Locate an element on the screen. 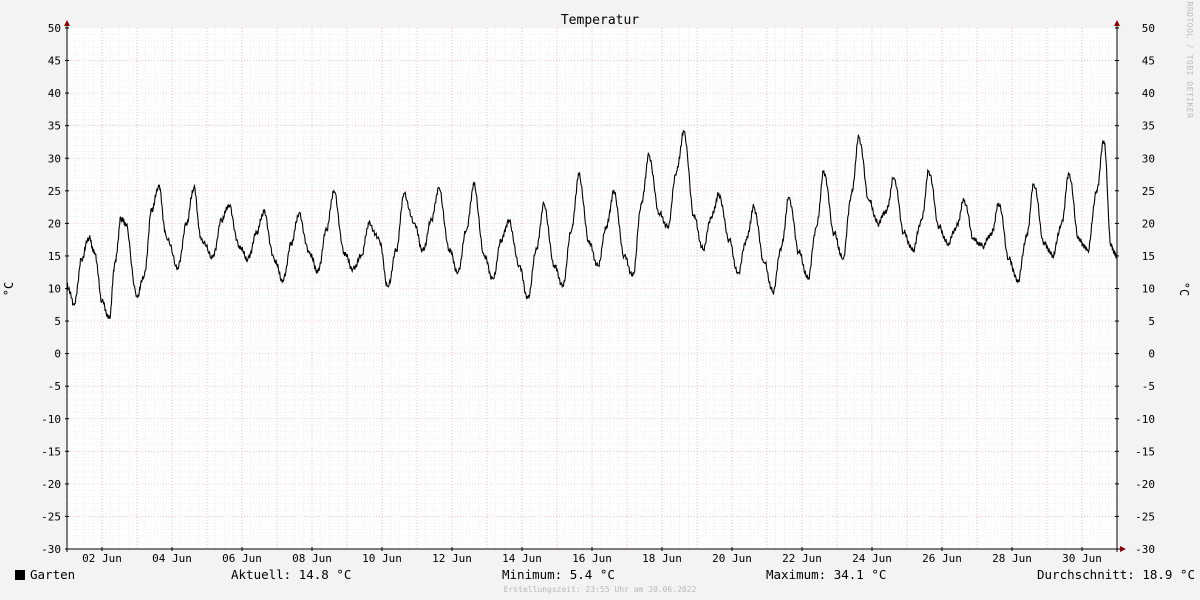  x-tick-label: 28 Jun is located at coordinates (1012, 558).